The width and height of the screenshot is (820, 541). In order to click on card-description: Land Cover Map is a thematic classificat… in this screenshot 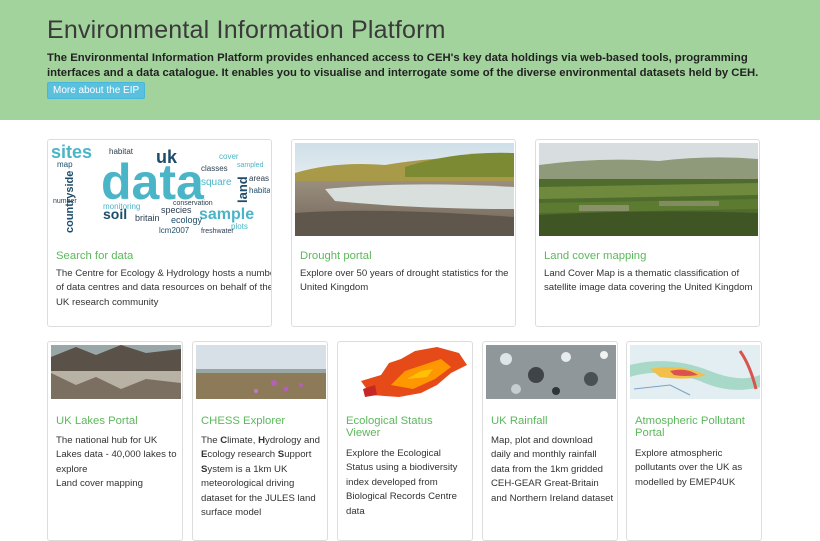, I will do `click(648, 281)`.